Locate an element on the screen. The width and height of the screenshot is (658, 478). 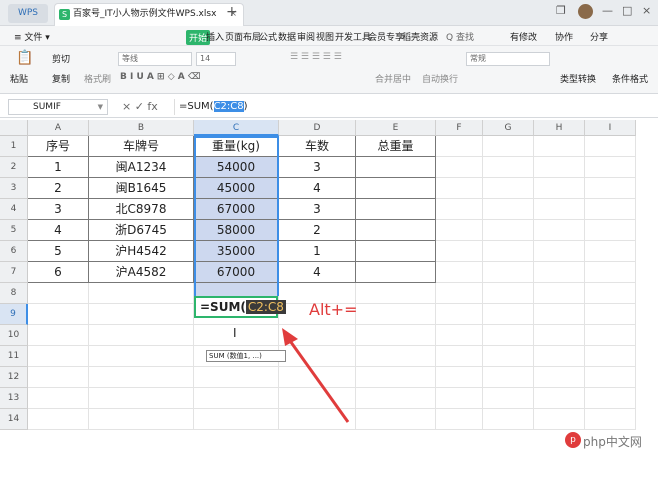
php-logo-icon: p is located at coordinates (573, 440).